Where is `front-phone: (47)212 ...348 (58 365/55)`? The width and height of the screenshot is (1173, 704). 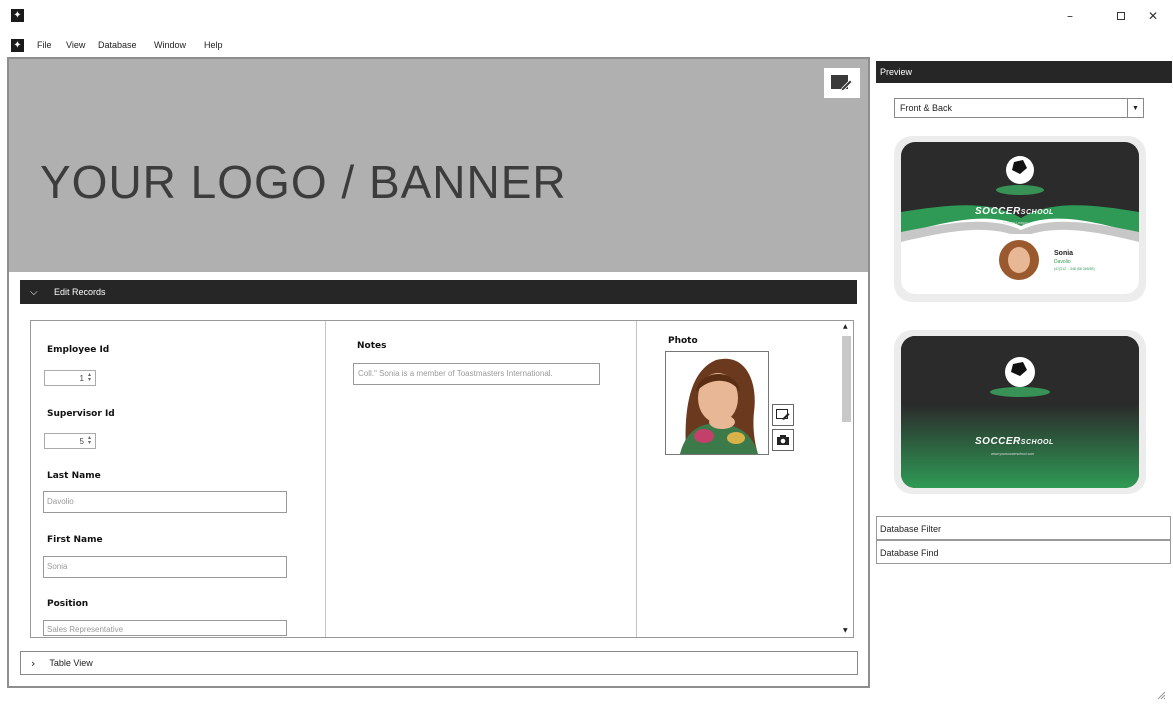
front-phone: (47)212 ...348 (58 365/55) is located at coordinates (1074, 269).